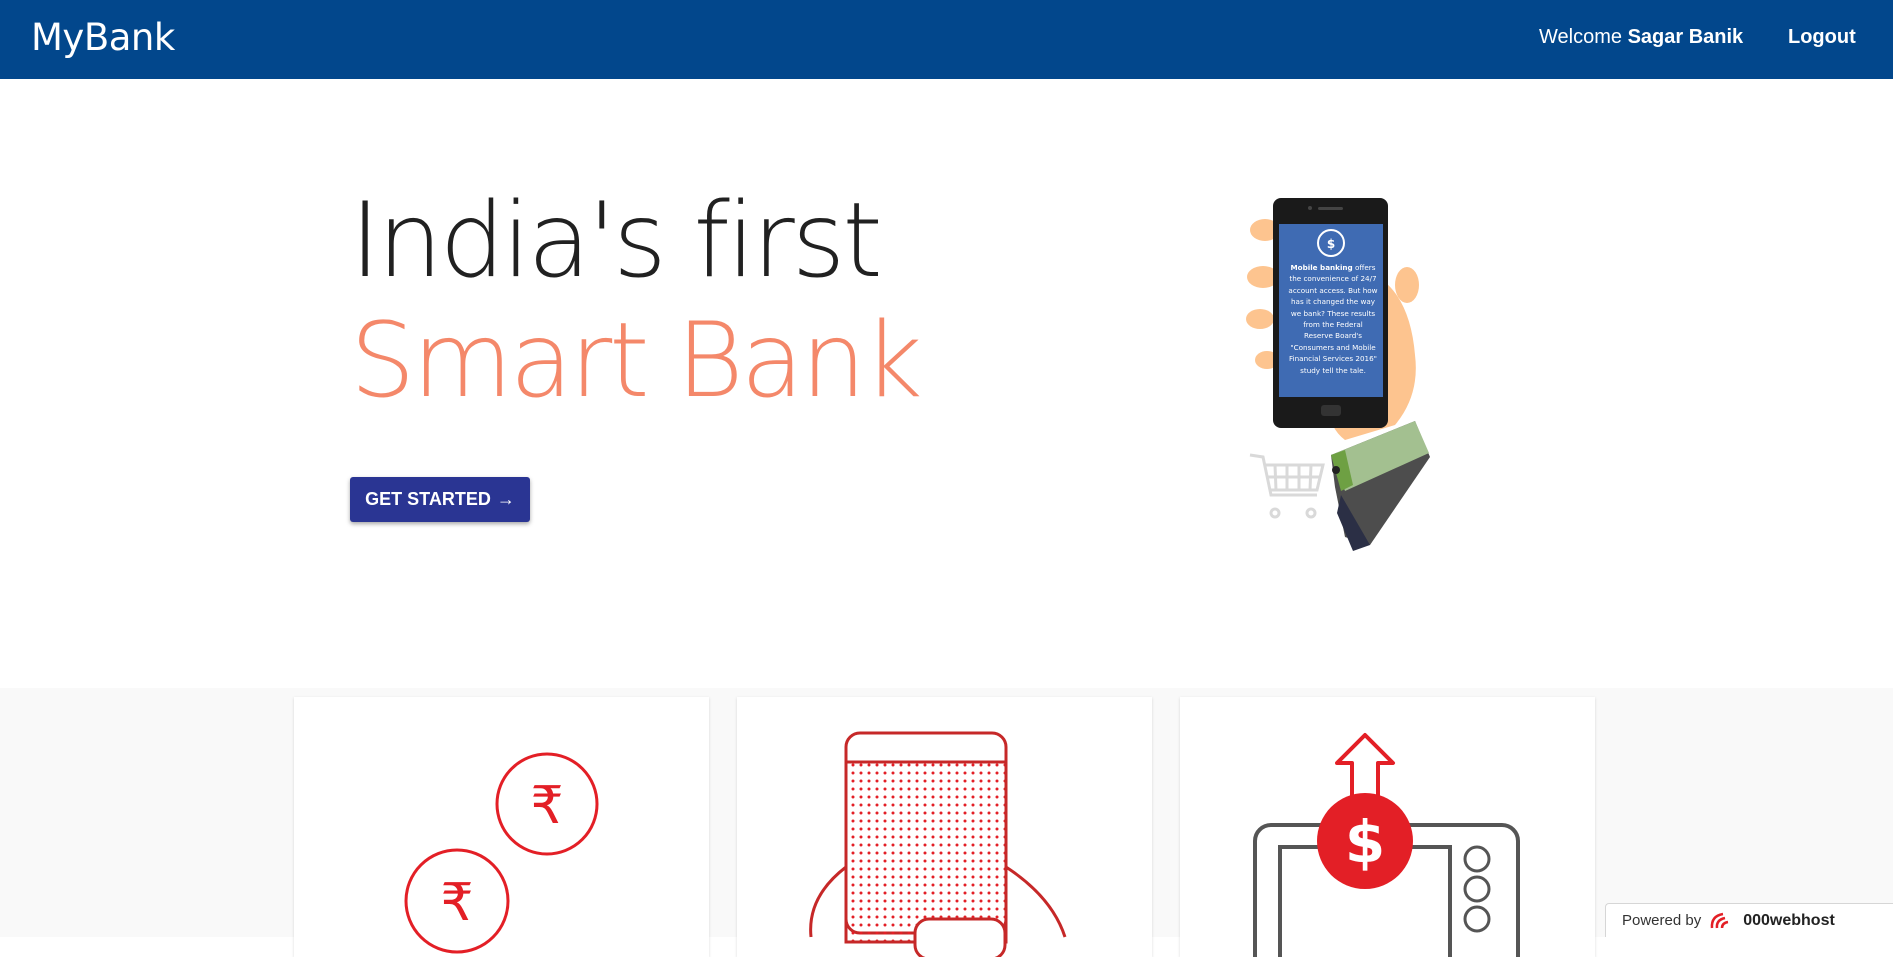 The height and width of the screenshot is (957, 1893). Describe the element at coordinates (1386, 845) in the screenshot. I see `dollar-atm-icon: $` at that location.